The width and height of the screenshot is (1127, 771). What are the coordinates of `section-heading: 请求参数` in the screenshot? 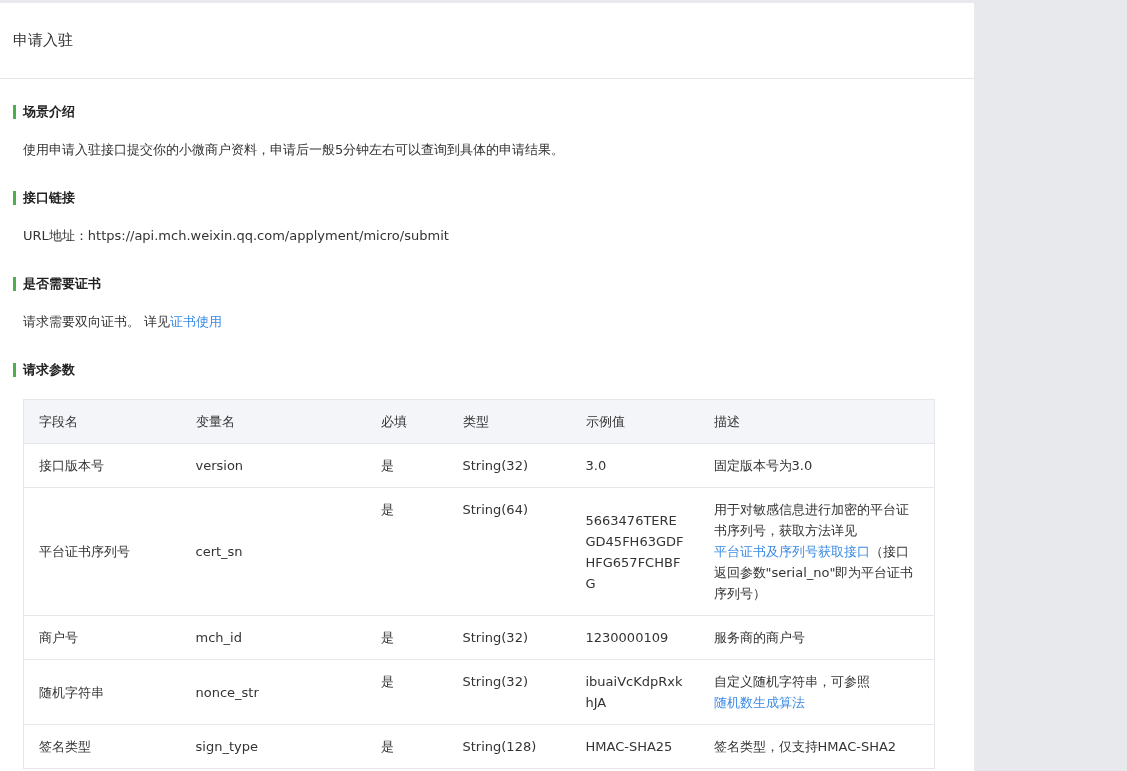 It's located at (49, 370).